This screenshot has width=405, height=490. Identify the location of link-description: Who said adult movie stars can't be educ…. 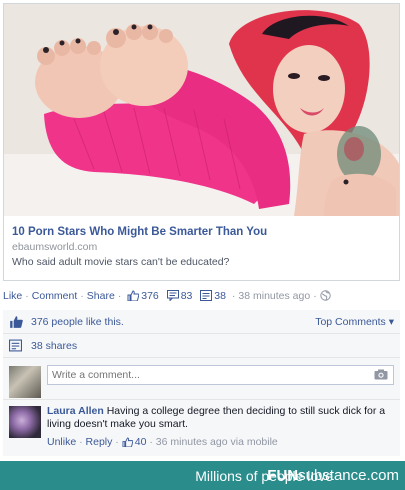
(121, 262).